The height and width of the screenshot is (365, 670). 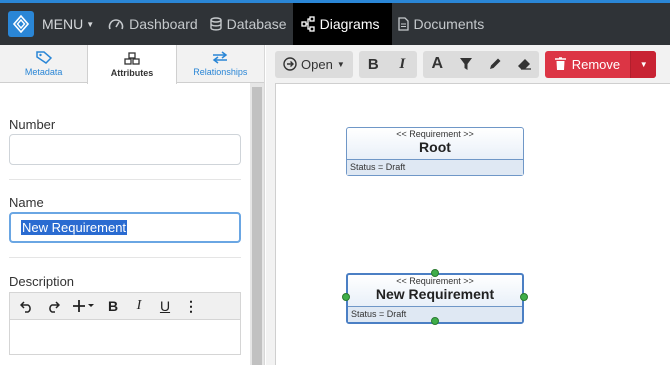 What do you see at coordinates (27, 306) in the screenshot?
I see `undo-icon` at bounding box center [27, 306].